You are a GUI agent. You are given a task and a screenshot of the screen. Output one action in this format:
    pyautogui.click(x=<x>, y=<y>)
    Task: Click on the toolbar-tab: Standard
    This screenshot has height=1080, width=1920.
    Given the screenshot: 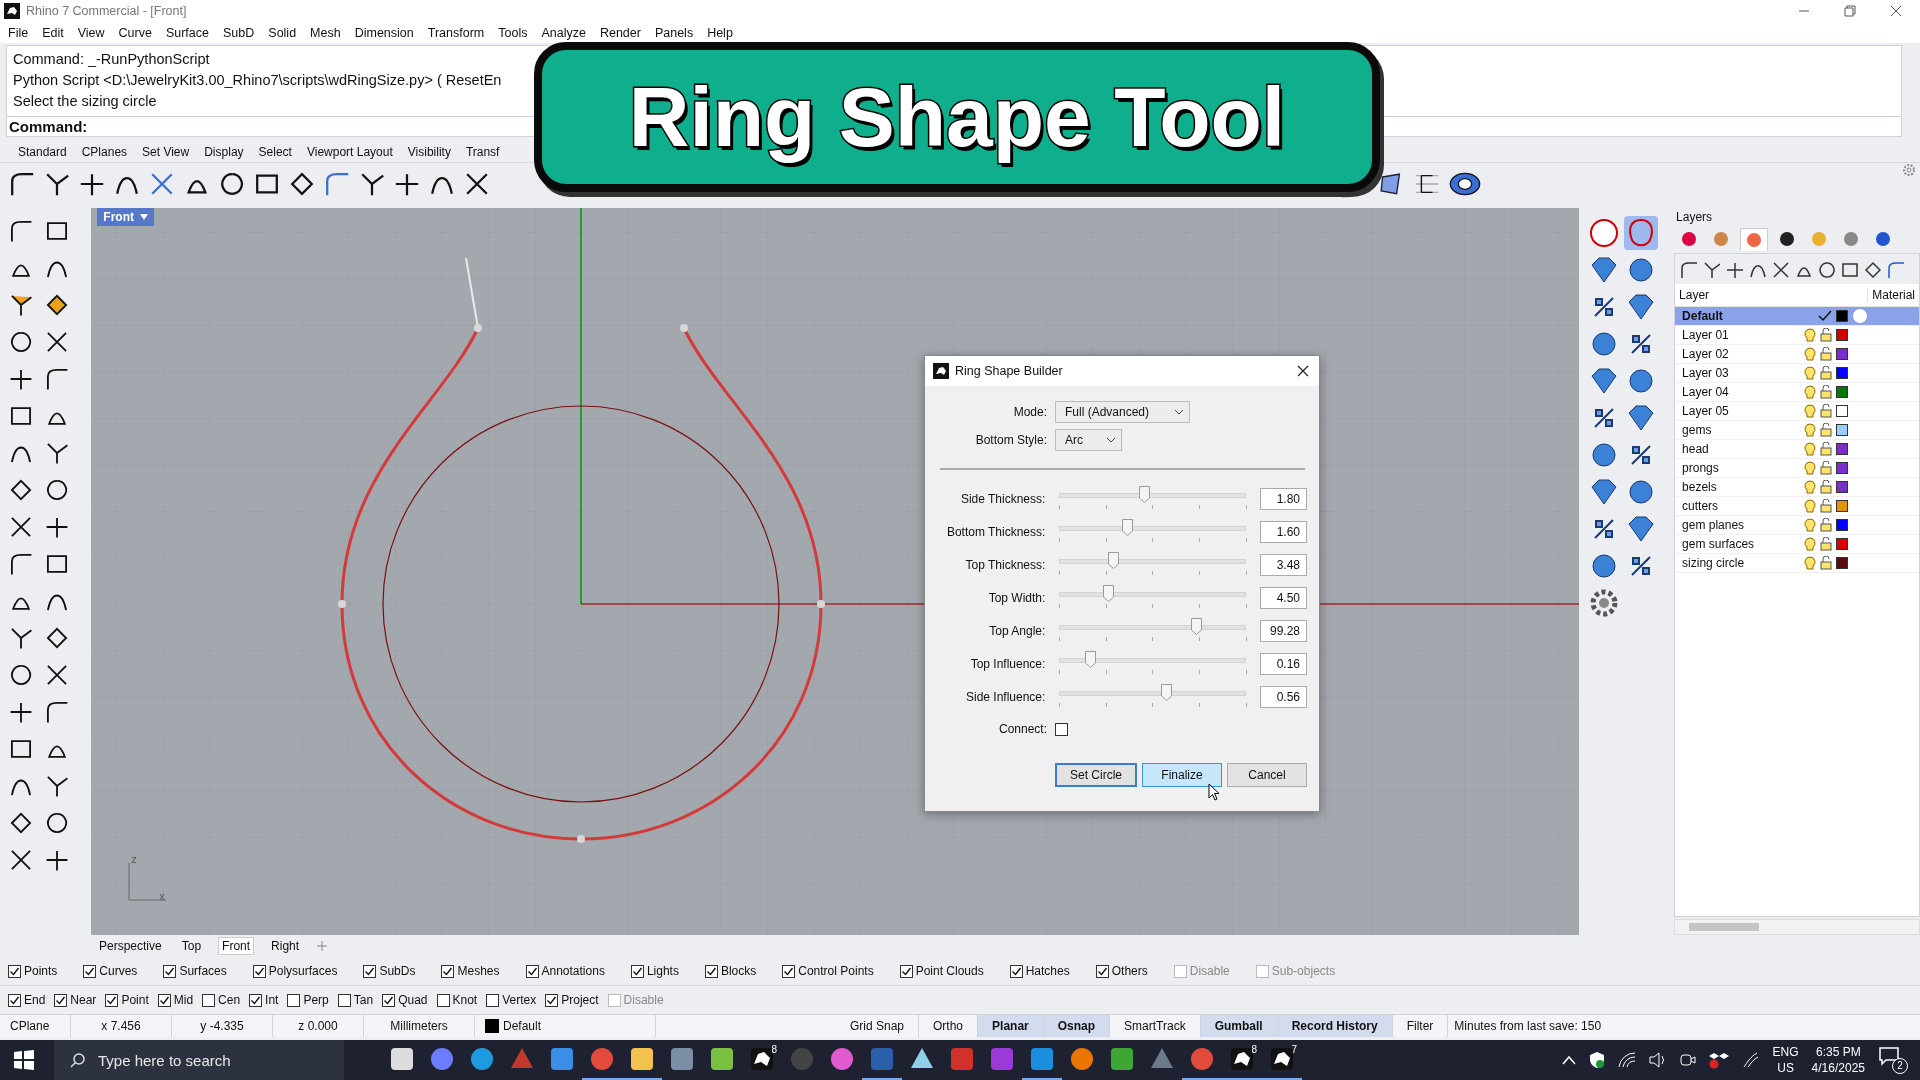 What is the action you would take?
    pyautogui.click(x=42, y=152)
    